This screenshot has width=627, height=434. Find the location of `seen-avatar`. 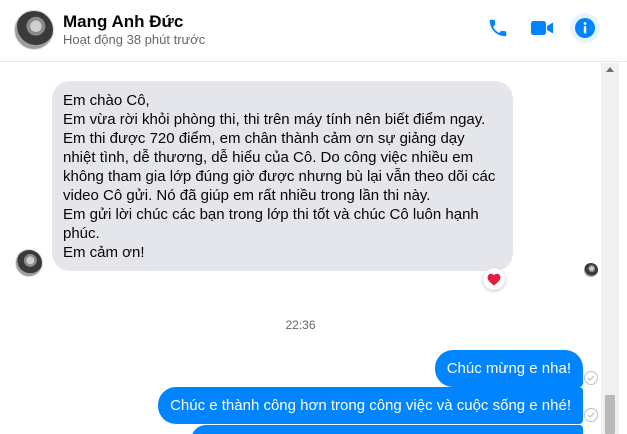

seen-avatar is located at coordinates (591, 270).